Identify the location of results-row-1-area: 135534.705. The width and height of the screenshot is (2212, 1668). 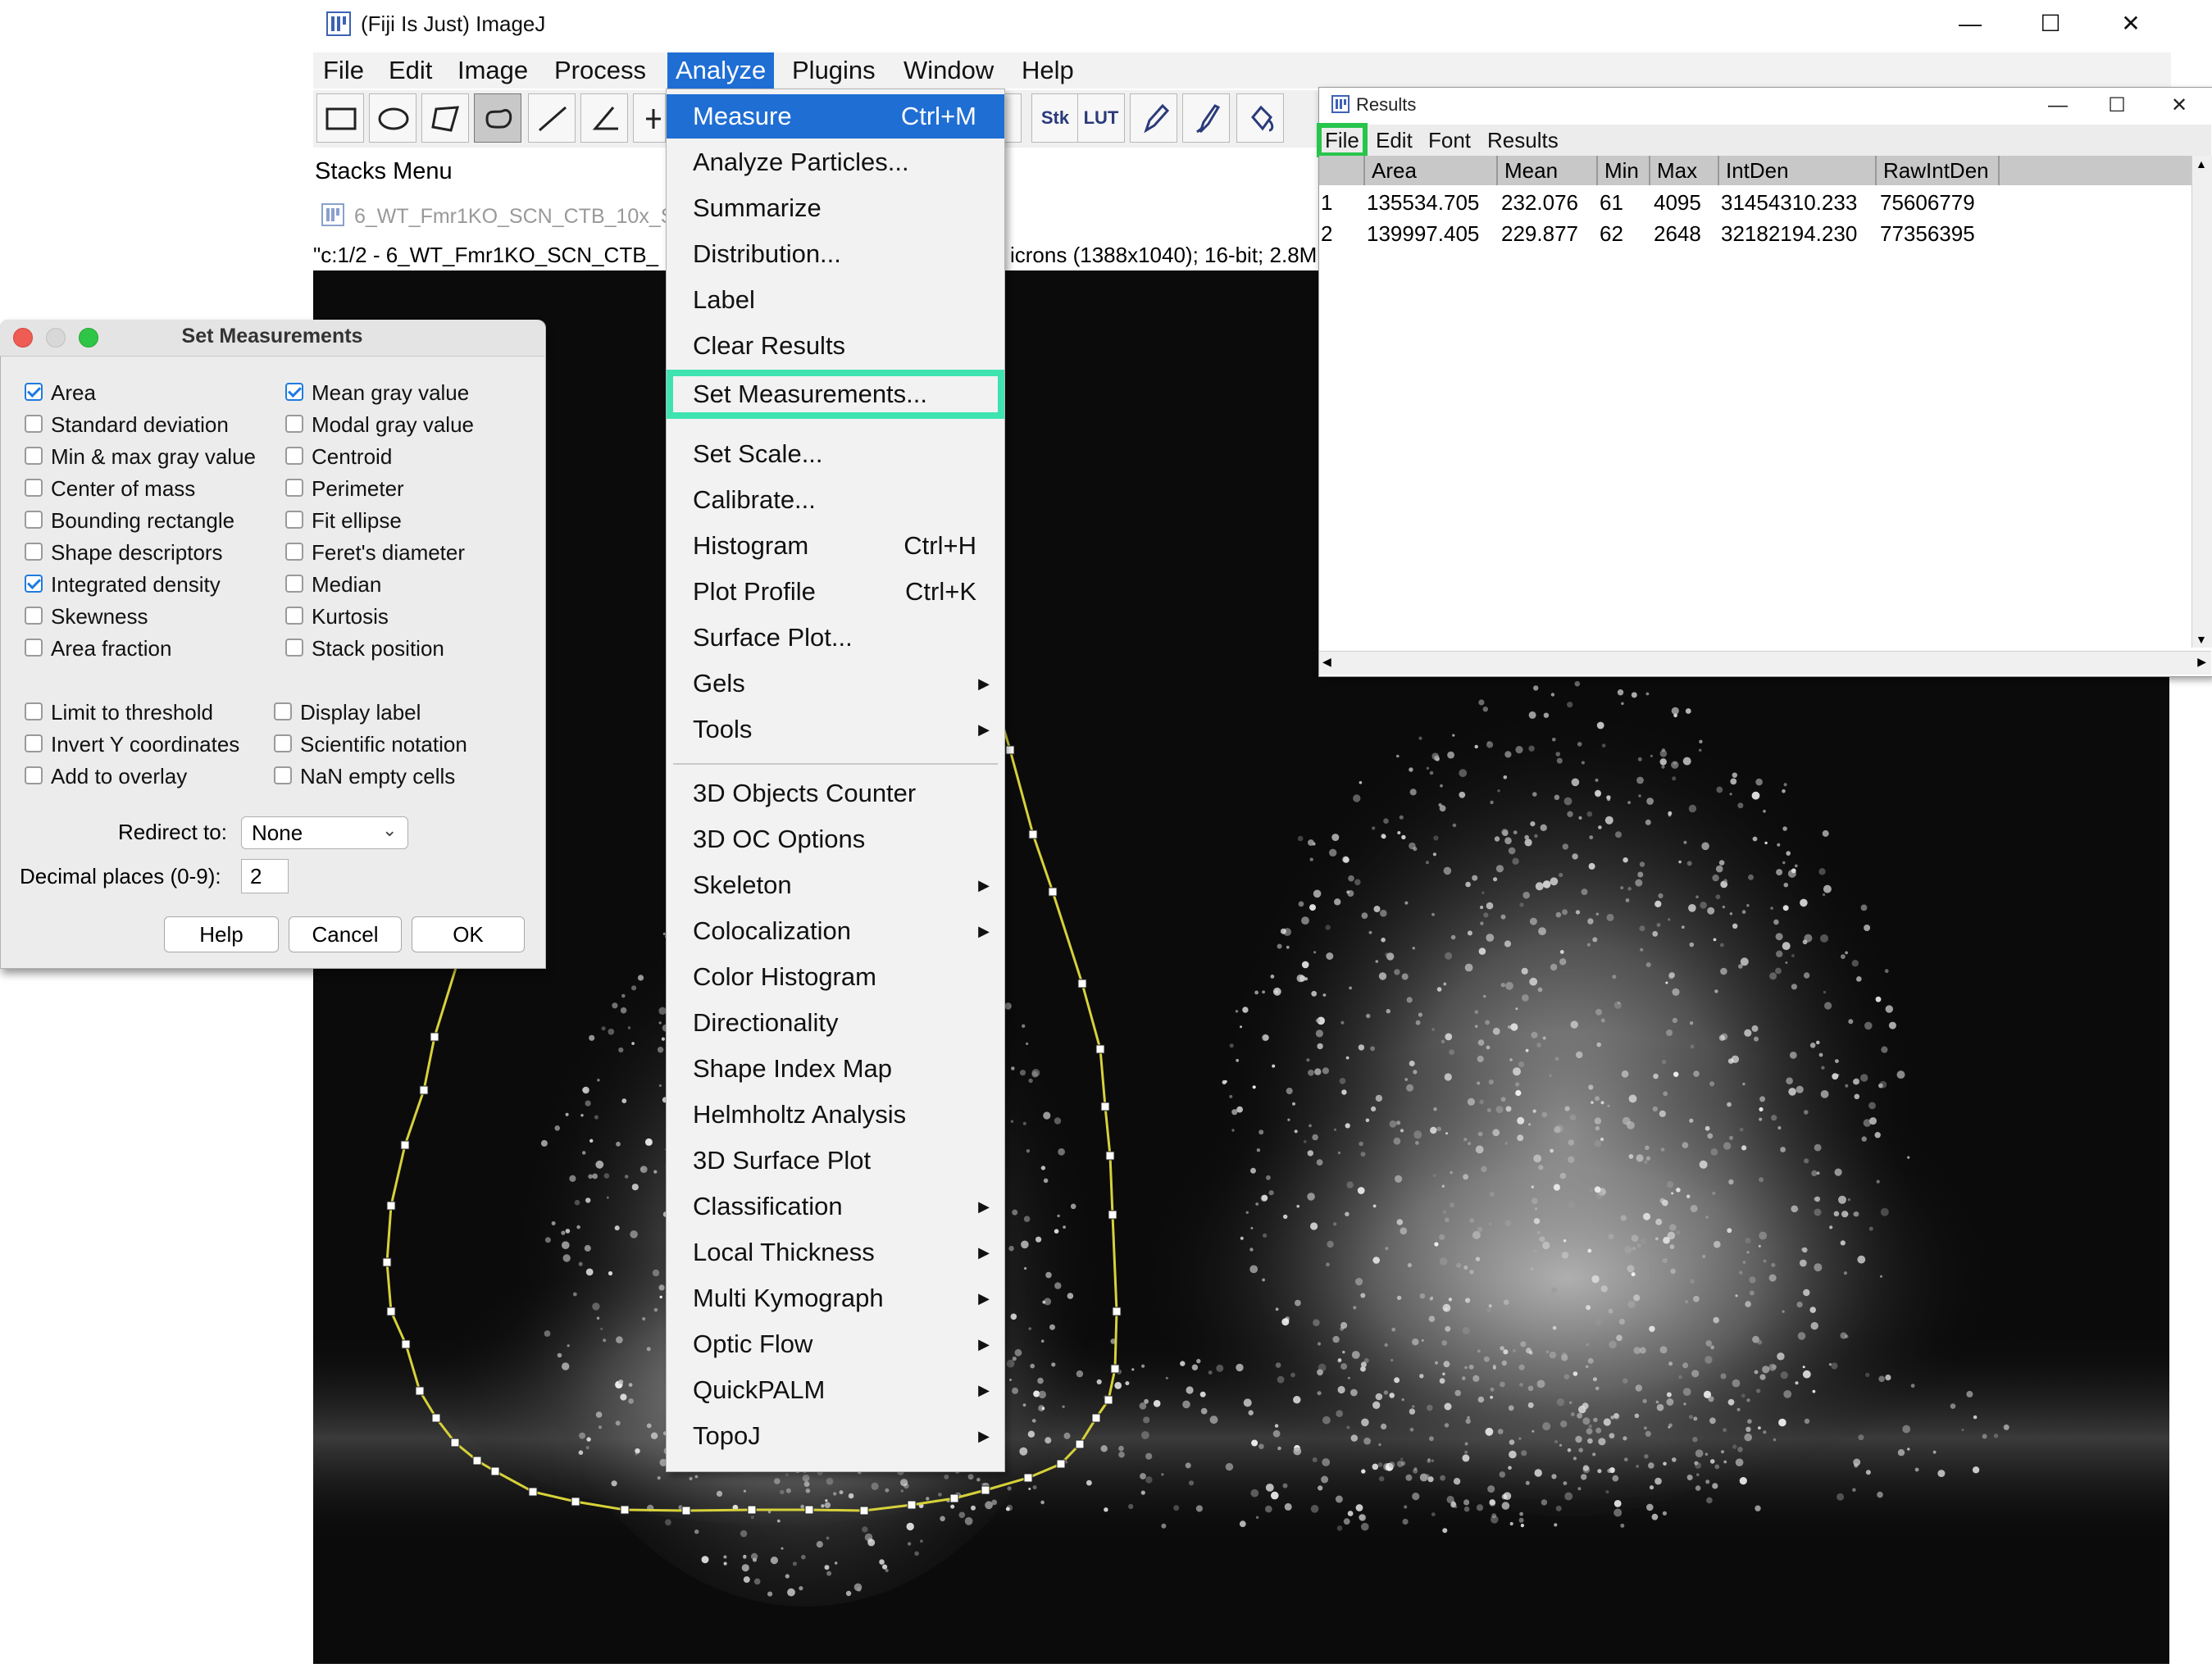
(1423, 202).